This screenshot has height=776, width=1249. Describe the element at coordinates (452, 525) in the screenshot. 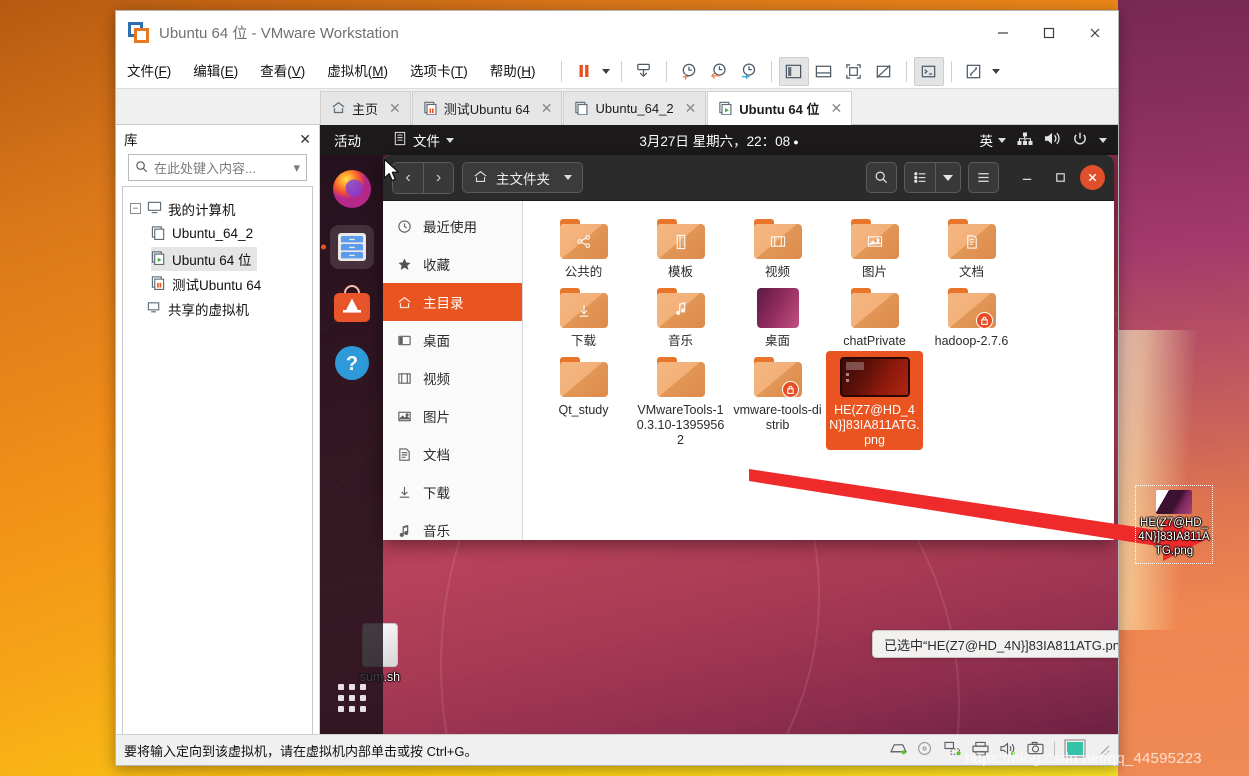

I see `sidebar-item-music: 音乐` at that location.